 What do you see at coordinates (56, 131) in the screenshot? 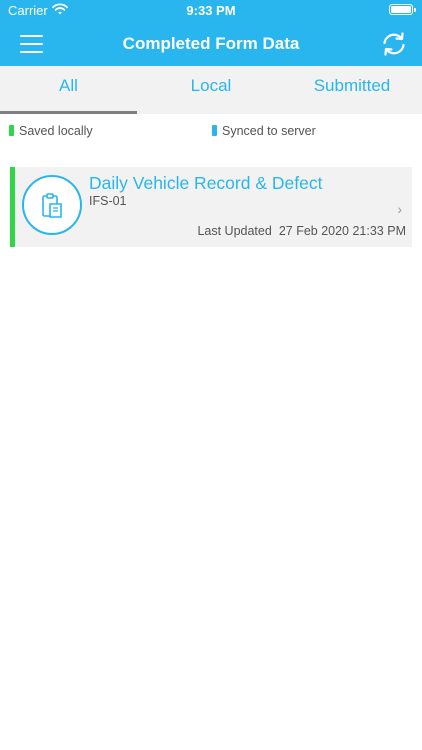
I see `legend-local-label: Saved locally` at bounding box center [56, 131].